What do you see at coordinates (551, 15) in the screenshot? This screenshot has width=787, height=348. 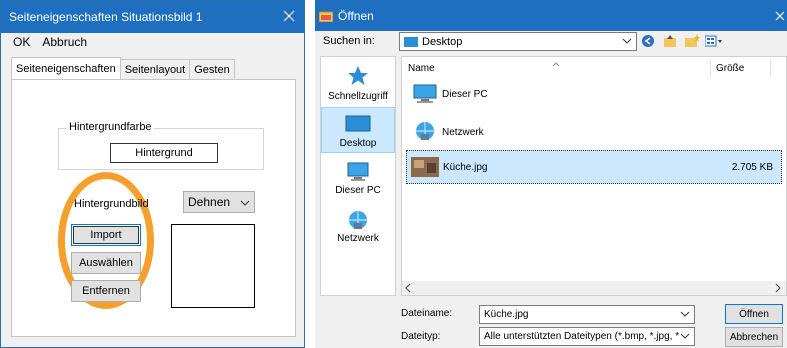 I see `title-bar: Öffnen` at bounding box center [551, 15].